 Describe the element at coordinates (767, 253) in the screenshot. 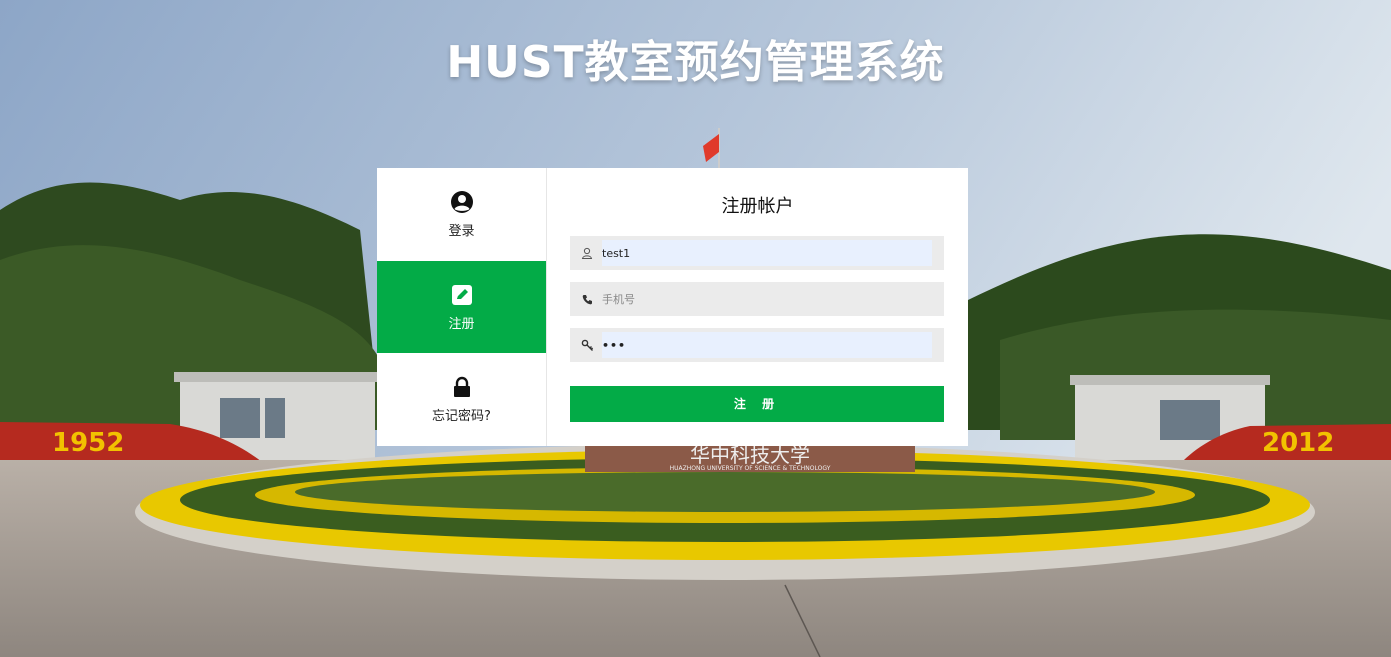

I see `username-input` at that location.